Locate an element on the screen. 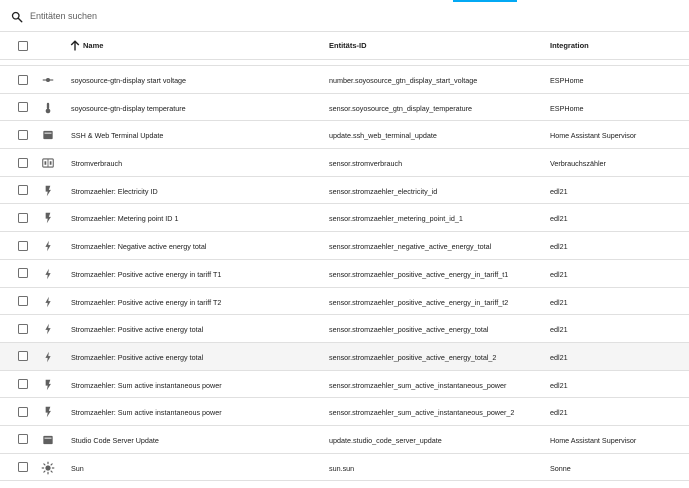  entity-name: soyosource-gtn-display start voltage is located at coordinates (129, 80).